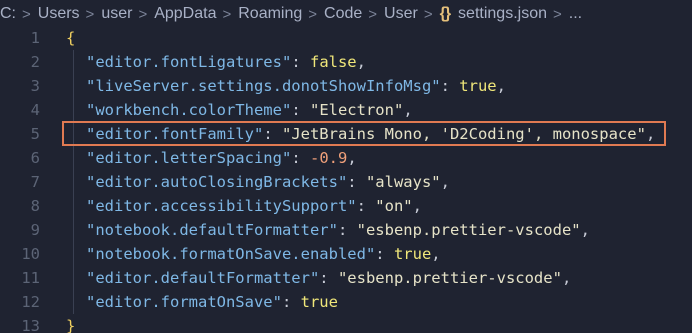 The width and height of the screenshot is (692, 333). I want to click on close-brace: }, so click(71, 325).